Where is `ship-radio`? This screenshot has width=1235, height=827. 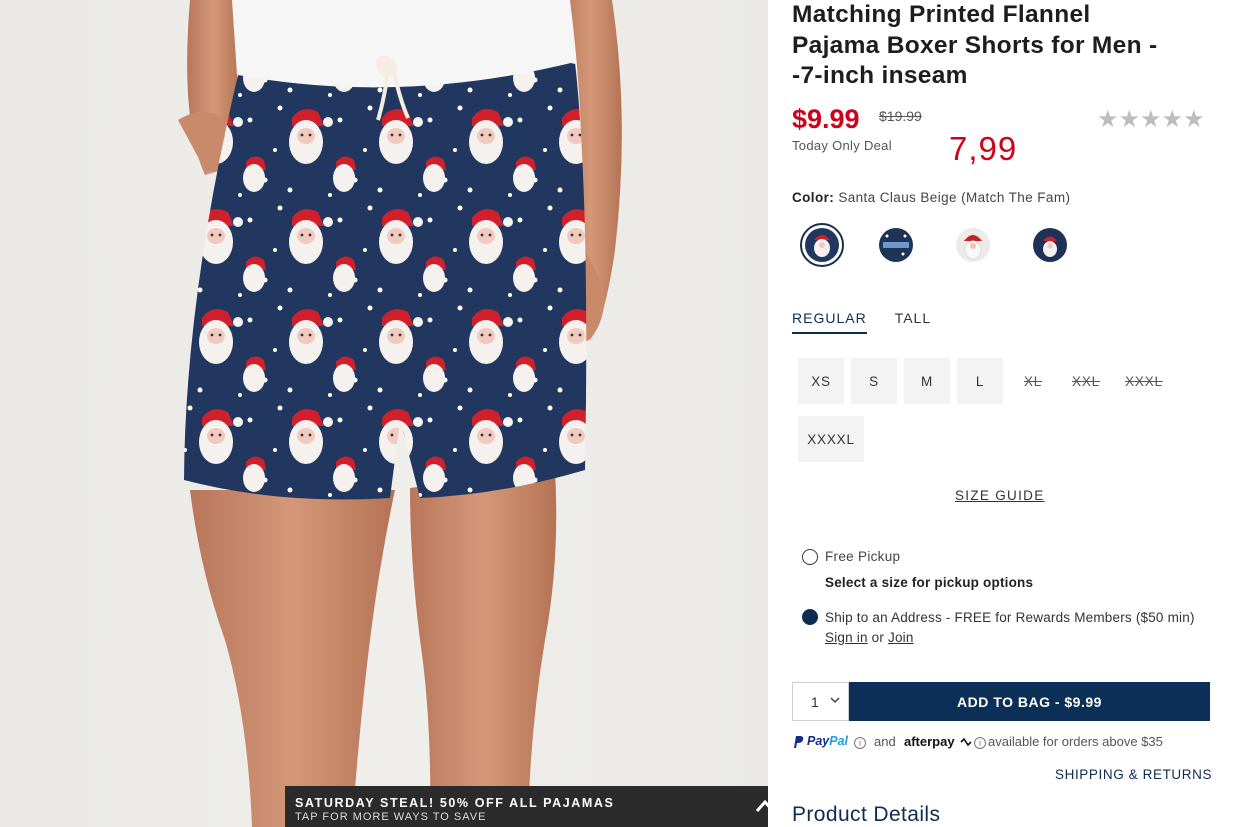
ship-radio is located at coordinates (810, 617).